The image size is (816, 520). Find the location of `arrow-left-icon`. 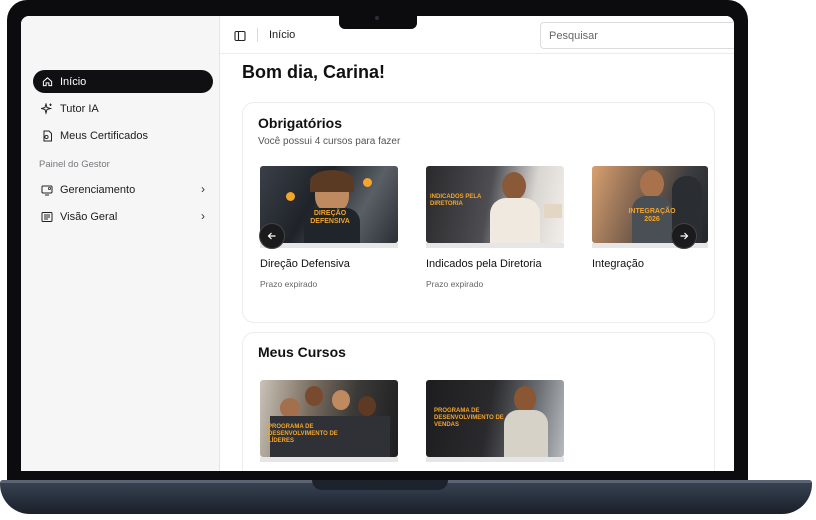

arrow-left-icon is located at coordinates (271, 236).